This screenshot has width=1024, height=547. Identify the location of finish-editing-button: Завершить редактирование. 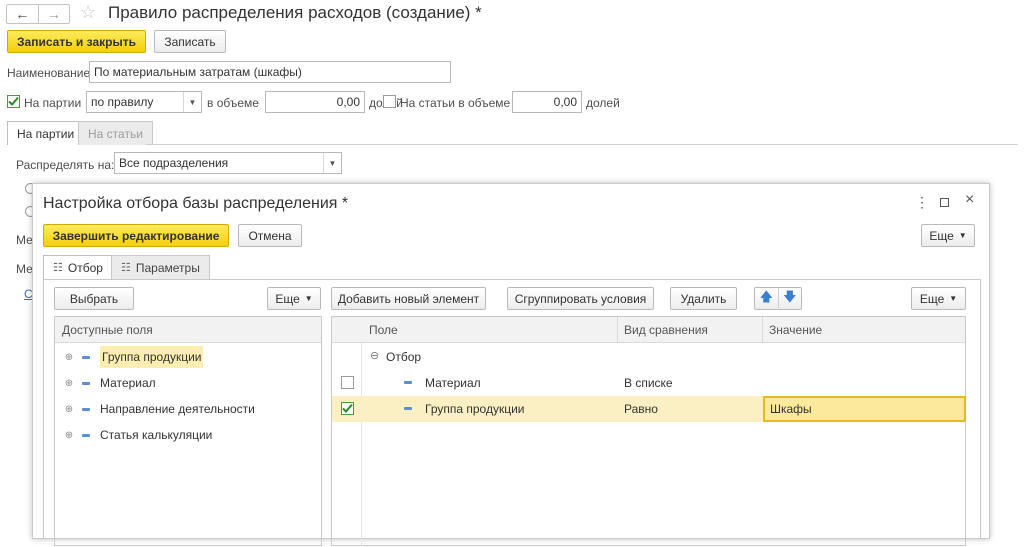
(136, 235).